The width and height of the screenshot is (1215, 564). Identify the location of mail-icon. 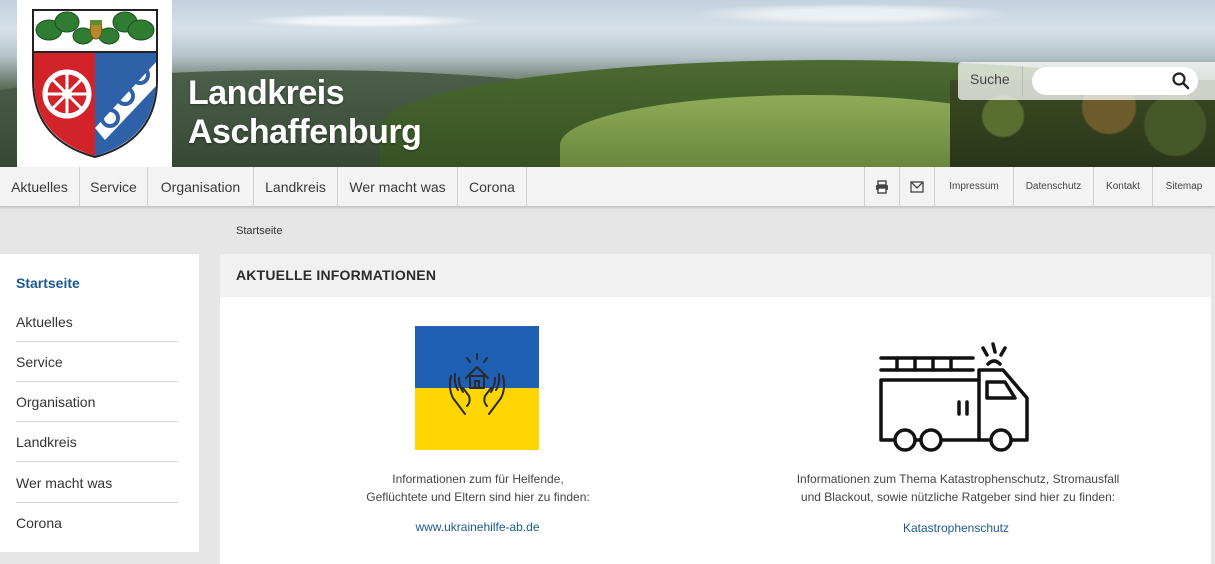
(916, 187).